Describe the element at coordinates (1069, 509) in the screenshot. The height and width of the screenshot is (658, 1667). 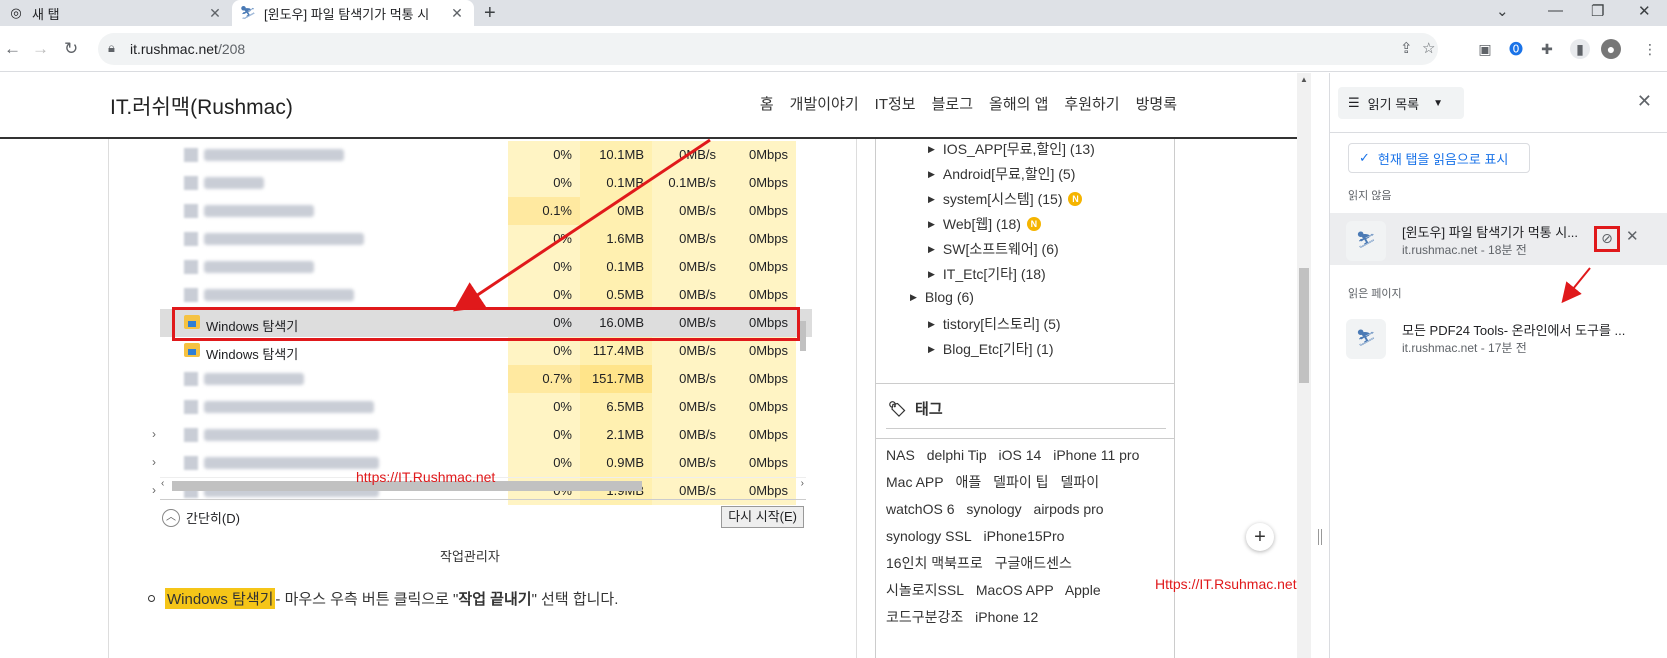
I see `tag-link: airpods pro` at that location.